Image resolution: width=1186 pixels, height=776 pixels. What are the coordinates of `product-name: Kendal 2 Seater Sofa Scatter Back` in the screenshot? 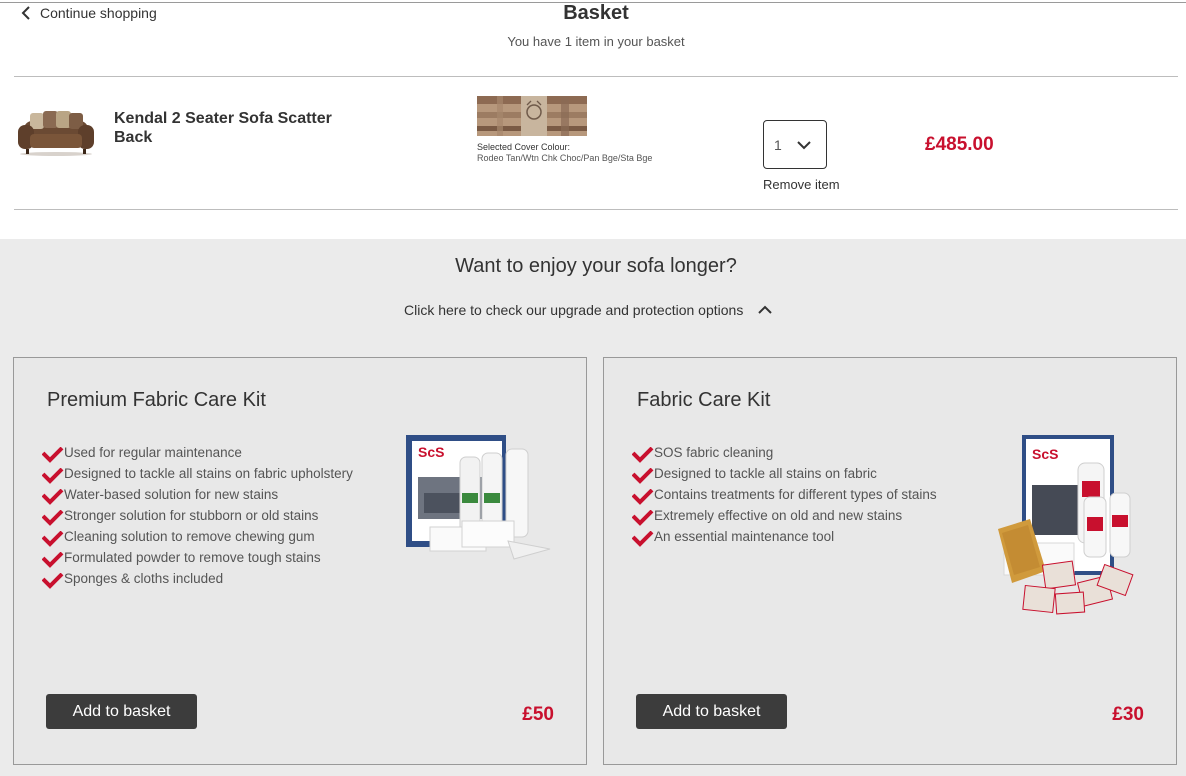 It's located at (234, 128).